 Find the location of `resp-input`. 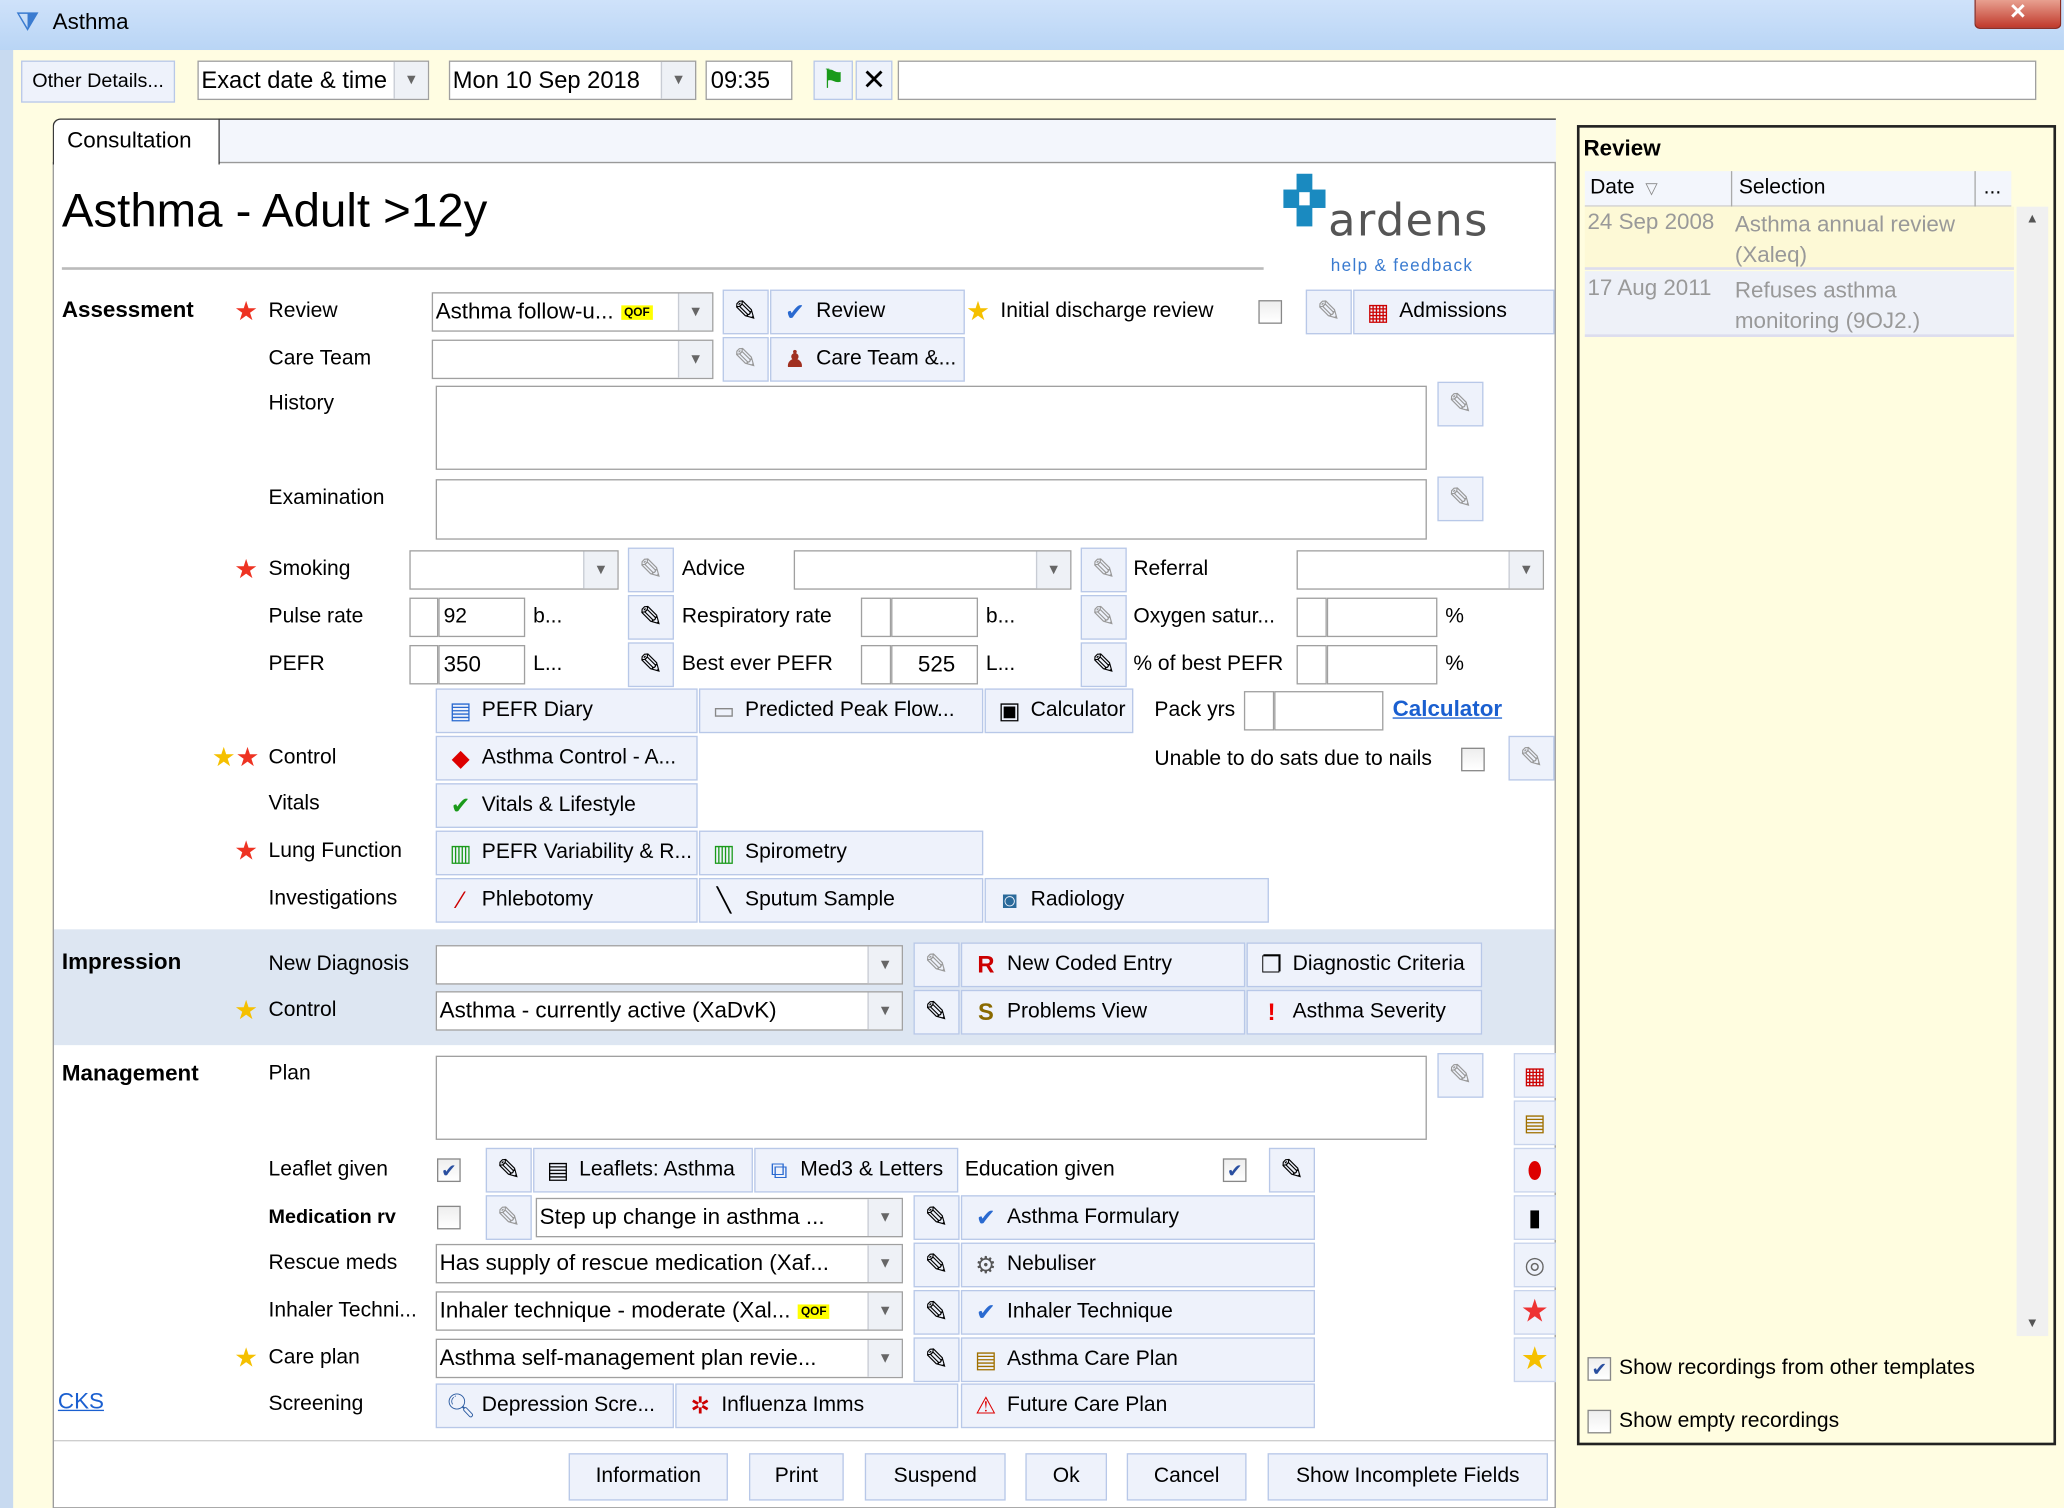

resp-input is located at coordinates (935, 617).